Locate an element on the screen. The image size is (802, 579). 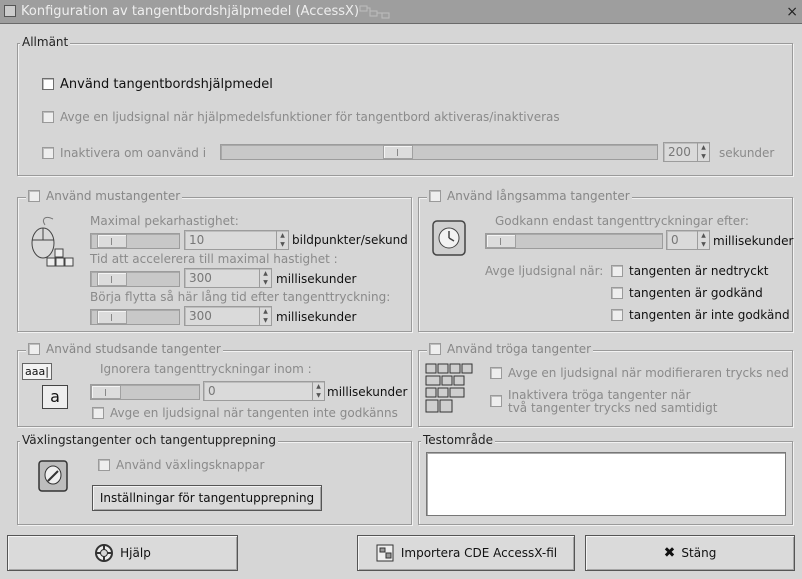
sticky-keys-label: Använd tröga tangenter is located at coordinates (519, 349).